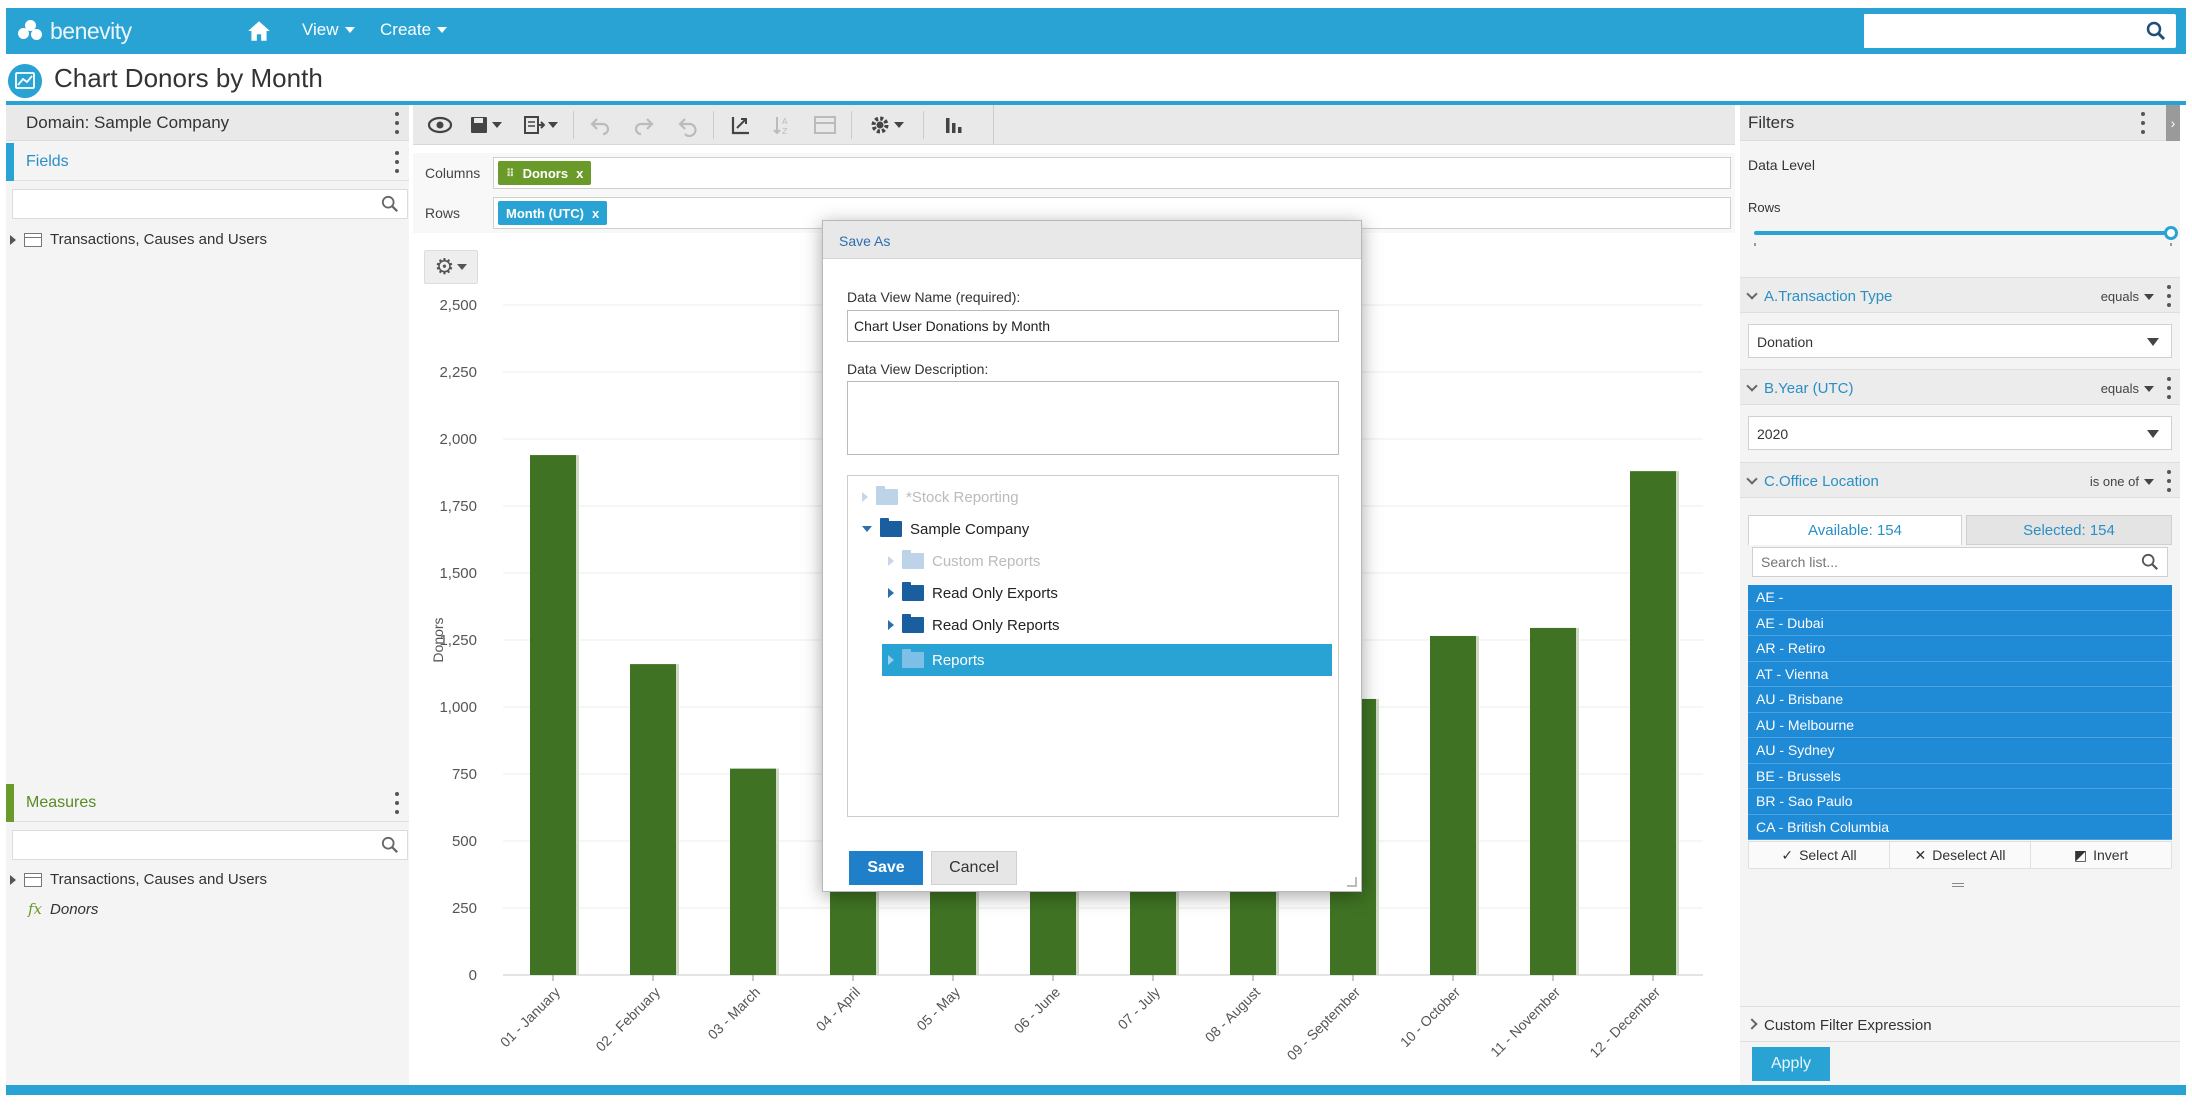  What do you see at coordinates (1960, 674) in the screenshot?
I see `list-item: AT - Vienna` at bounding box center [1960, 674].